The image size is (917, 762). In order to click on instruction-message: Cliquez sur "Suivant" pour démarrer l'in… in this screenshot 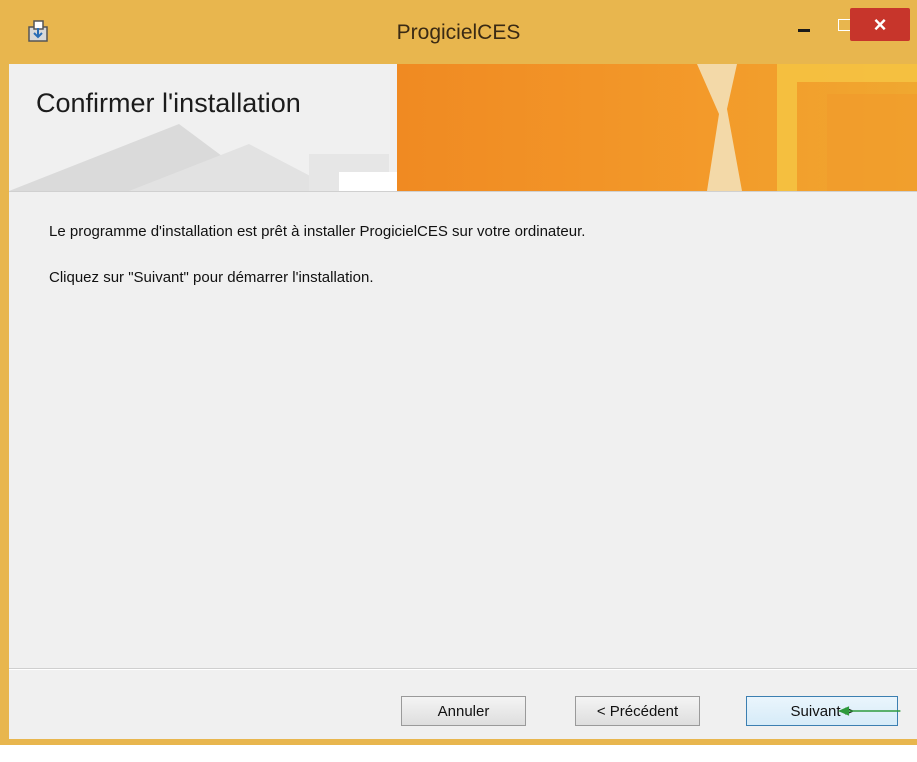, I will do `click(211, 277)`.